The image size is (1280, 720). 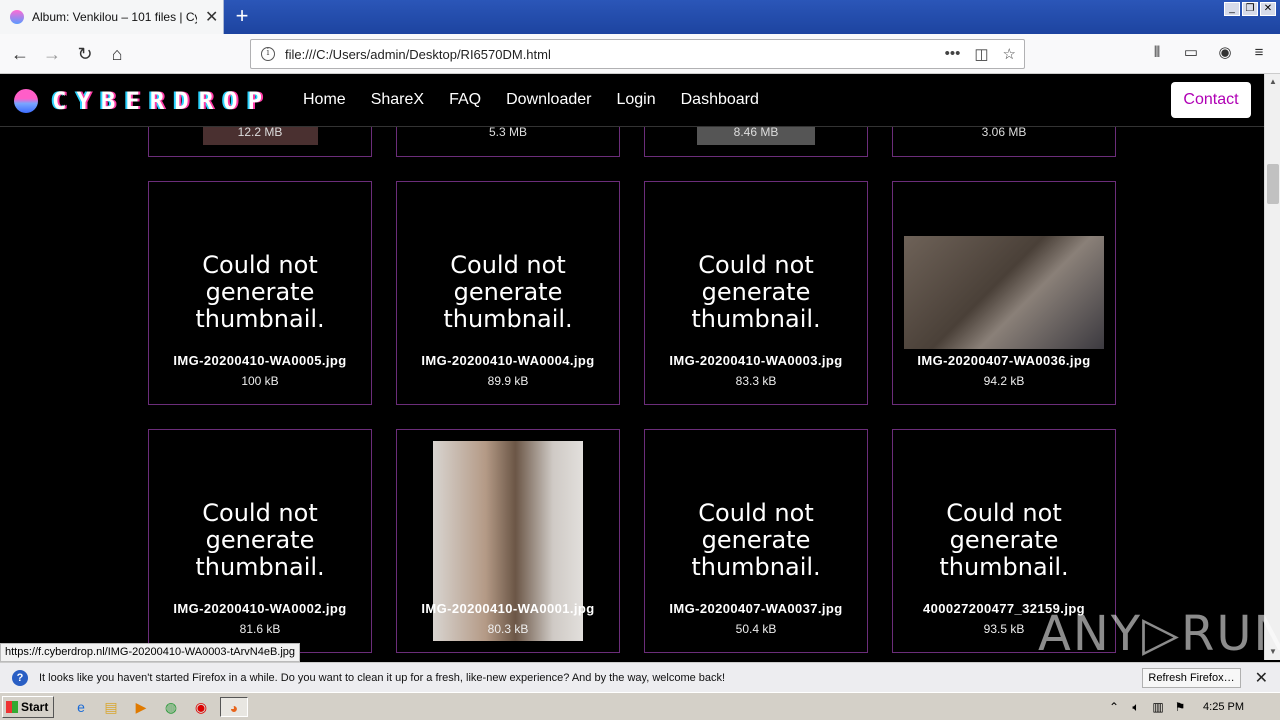 I want to click on logo-text: CYBERDROP, so click(x=162, y=101).